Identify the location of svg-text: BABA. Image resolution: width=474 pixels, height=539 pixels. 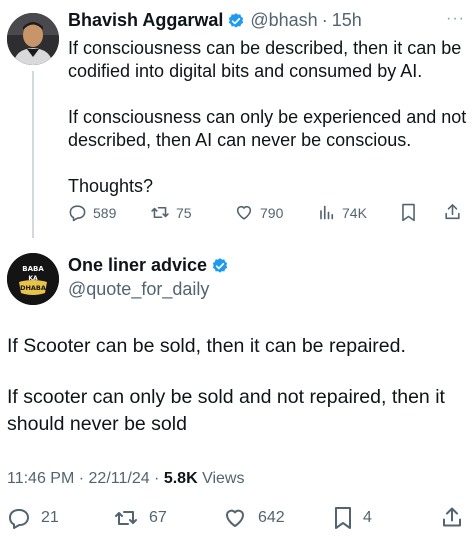
(33, 269).